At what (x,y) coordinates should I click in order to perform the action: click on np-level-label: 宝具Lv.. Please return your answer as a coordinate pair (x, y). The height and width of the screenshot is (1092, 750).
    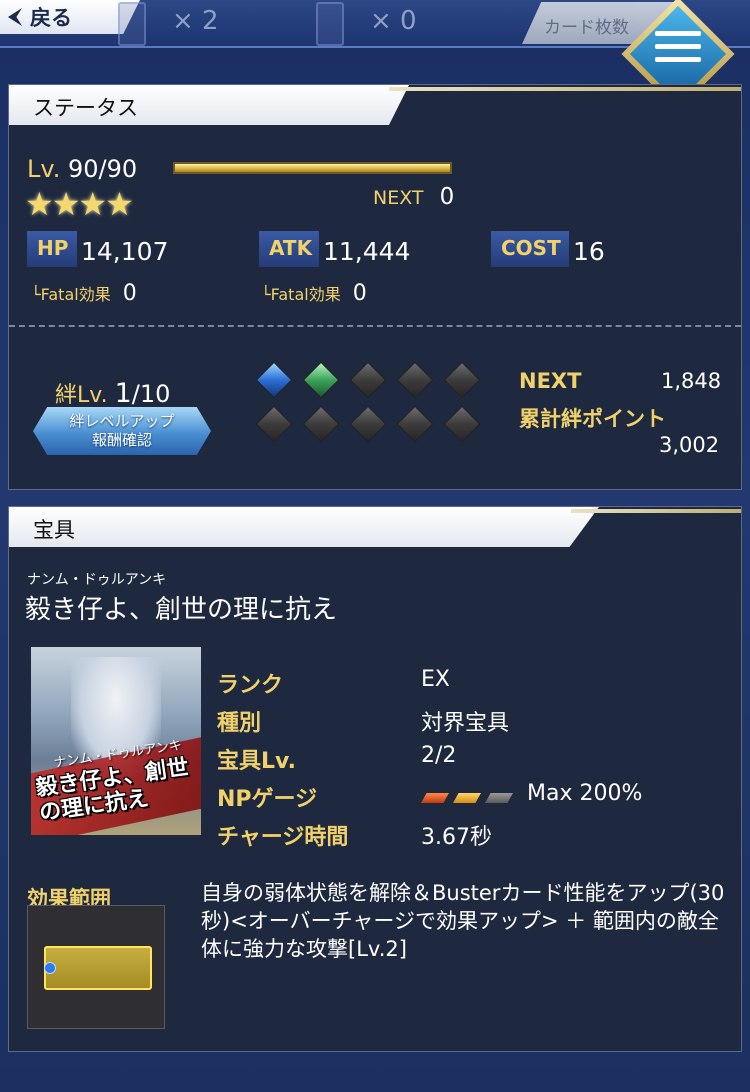
    Looking at the image, I should click on (256, 761).